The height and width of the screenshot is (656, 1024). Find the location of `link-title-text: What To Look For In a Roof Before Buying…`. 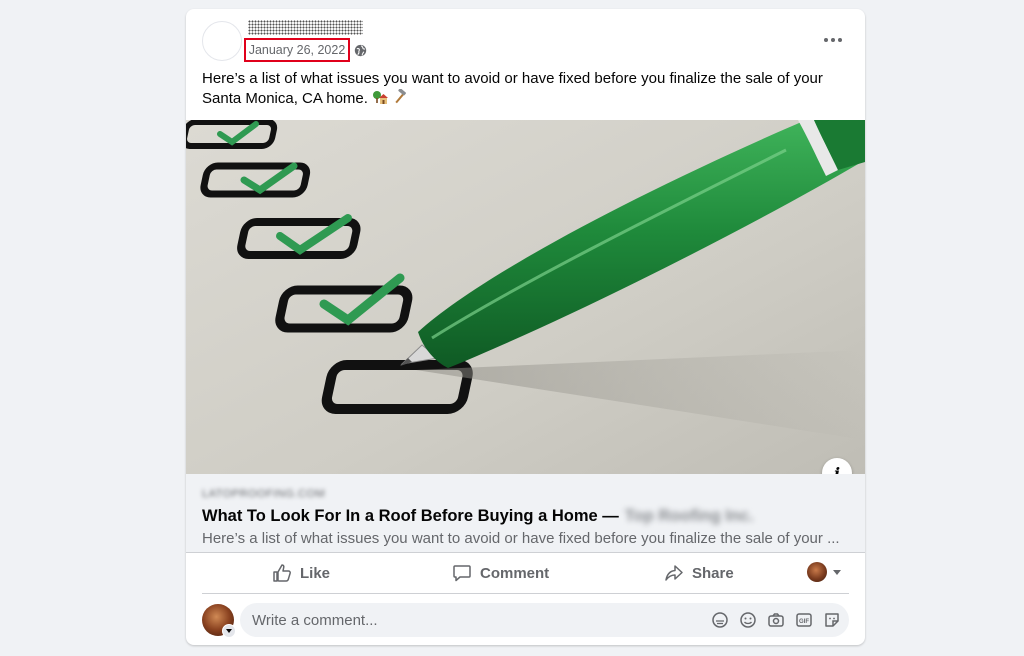

link-title-text: What To Look For In a Roof Before Buying… is located at coordinates (410, 516).